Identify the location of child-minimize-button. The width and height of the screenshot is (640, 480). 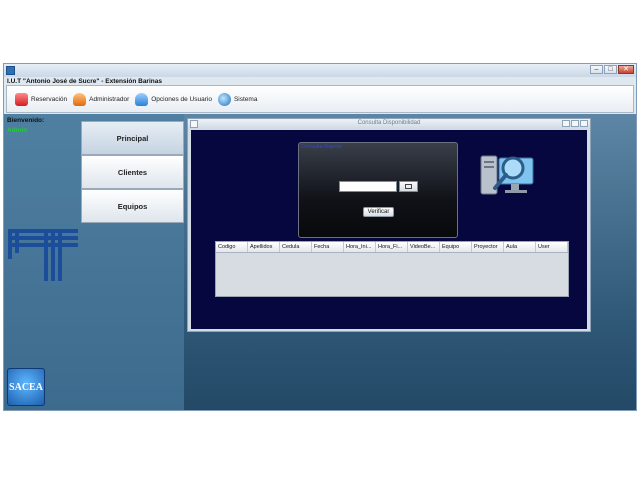
(566, 123).